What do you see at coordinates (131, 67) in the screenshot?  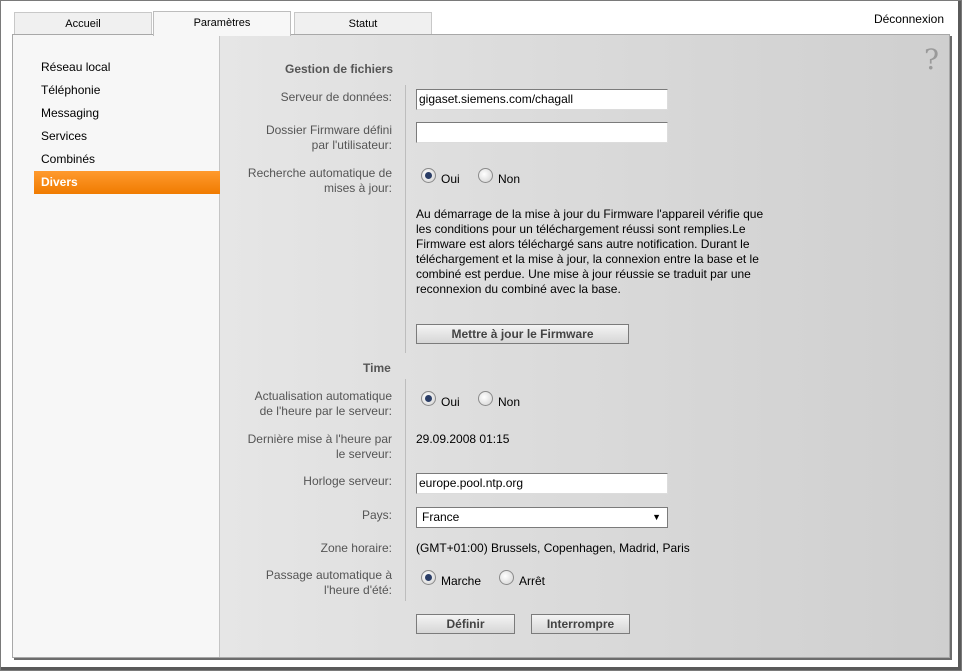 I see `sidebar-item-reseau-local: Réseau local` at bounding box center [131, 67].